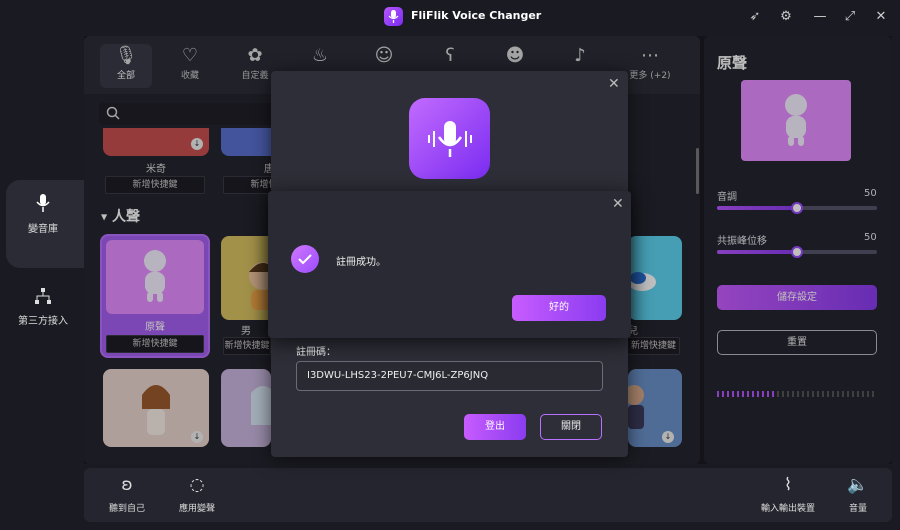 This screenshot has height=530, width=900. What do you see at coordinates (495, 427) in the screenshot?
I see `logout-button: 登出` at bounding box center [495, 427].